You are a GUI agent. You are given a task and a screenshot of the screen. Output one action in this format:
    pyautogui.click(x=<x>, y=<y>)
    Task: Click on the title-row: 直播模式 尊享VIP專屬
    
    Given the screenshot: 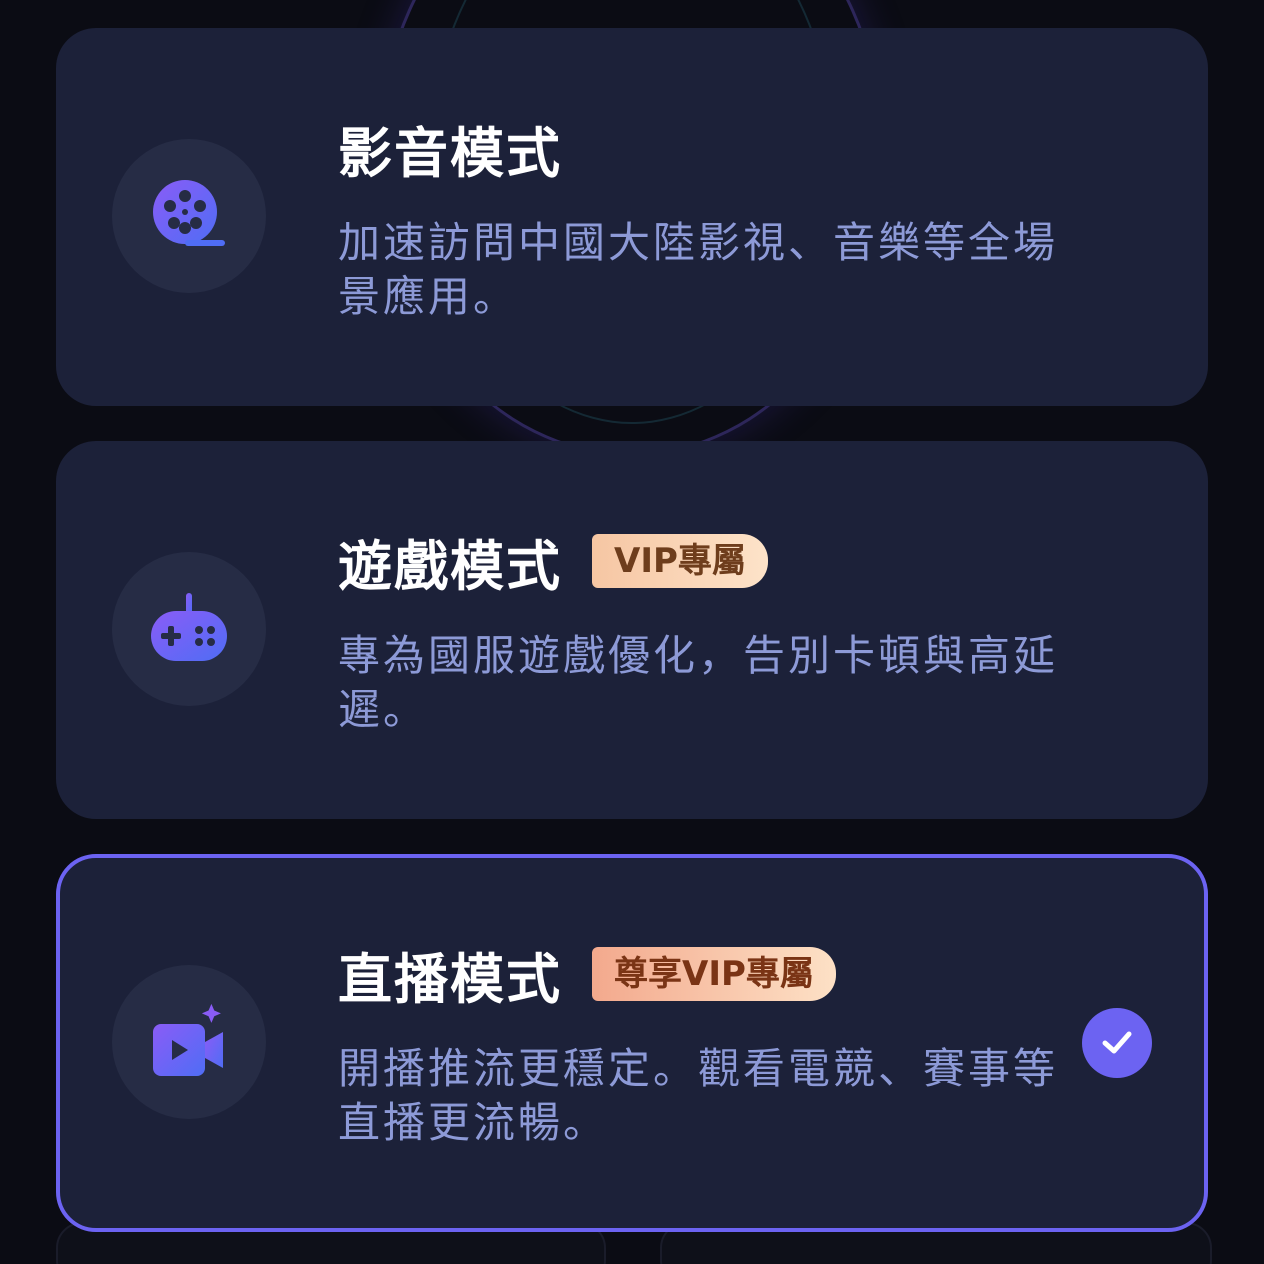 What is the action you would take?
    pyautogui.click(x=587, y=975)
    